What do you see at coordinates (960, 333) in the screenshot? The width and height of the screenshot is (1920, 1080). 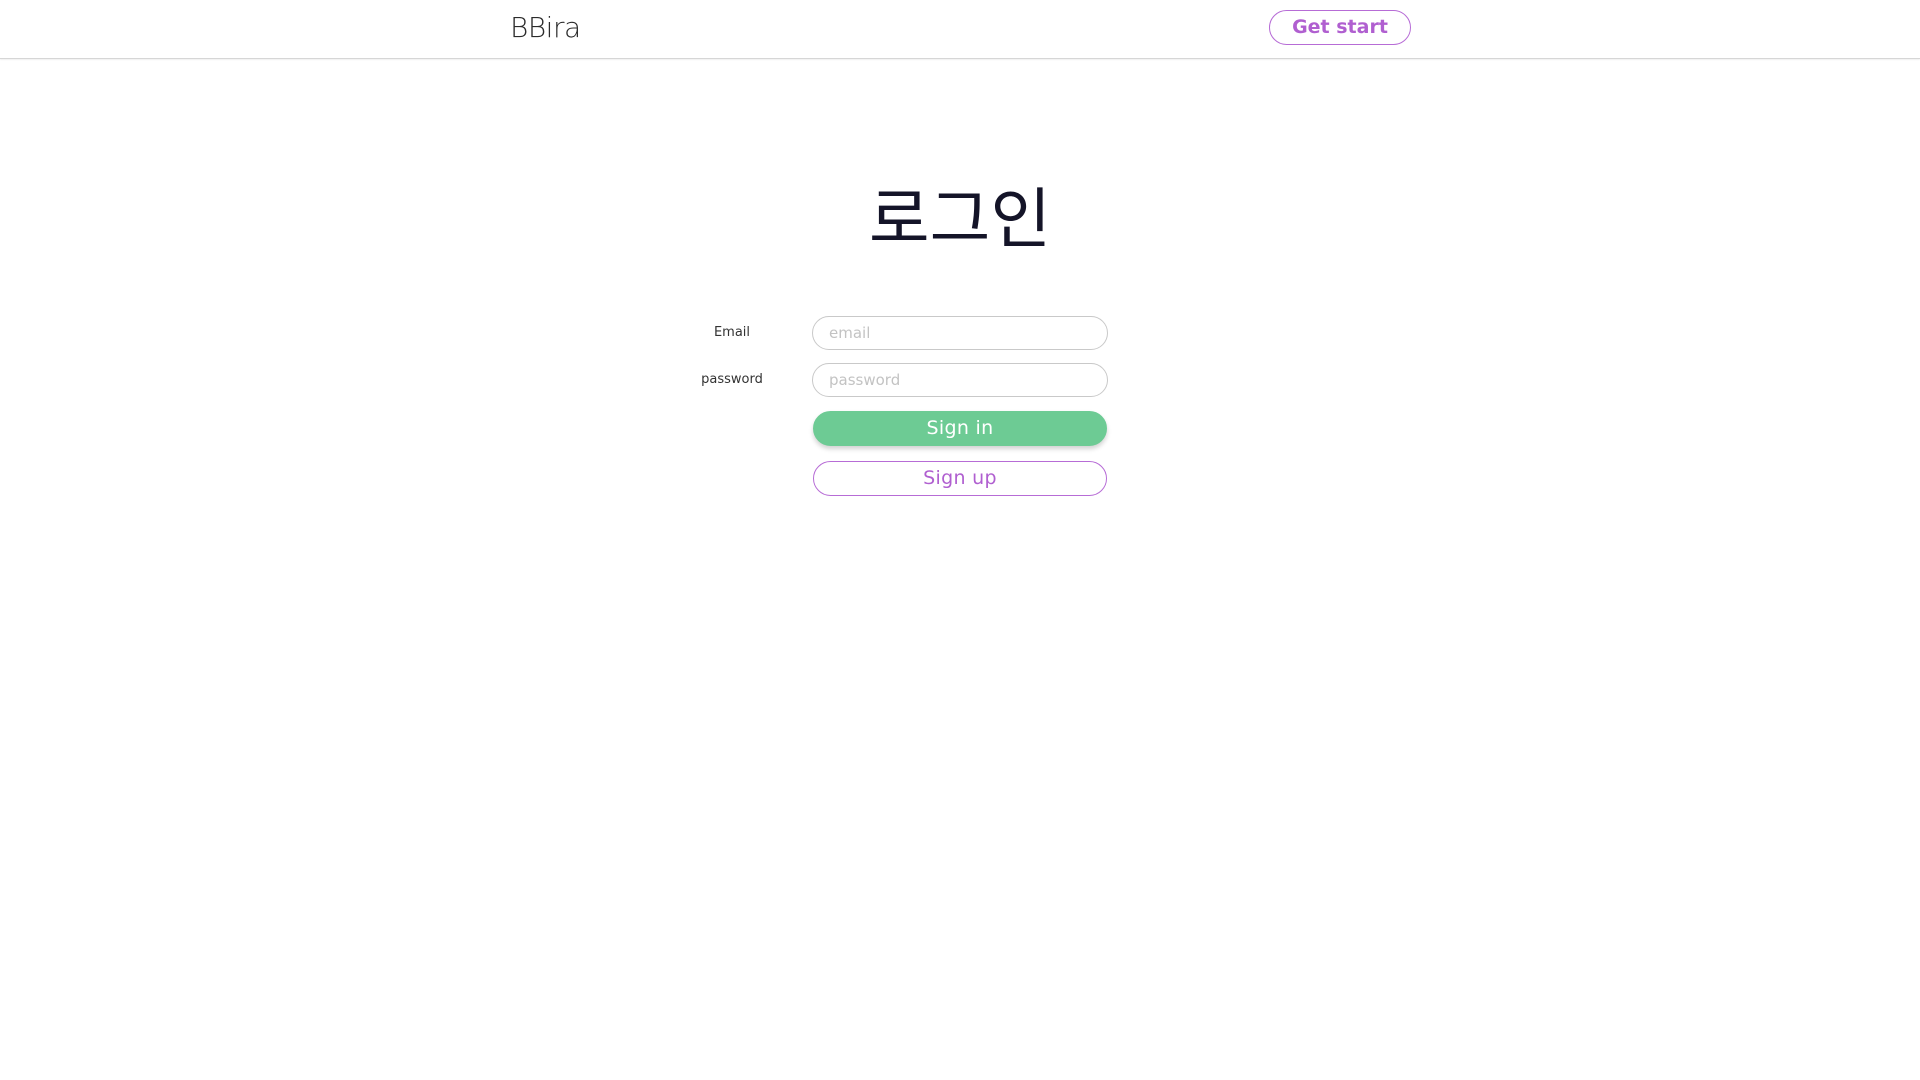 I see `email-field` at bounding box center [960, 333].